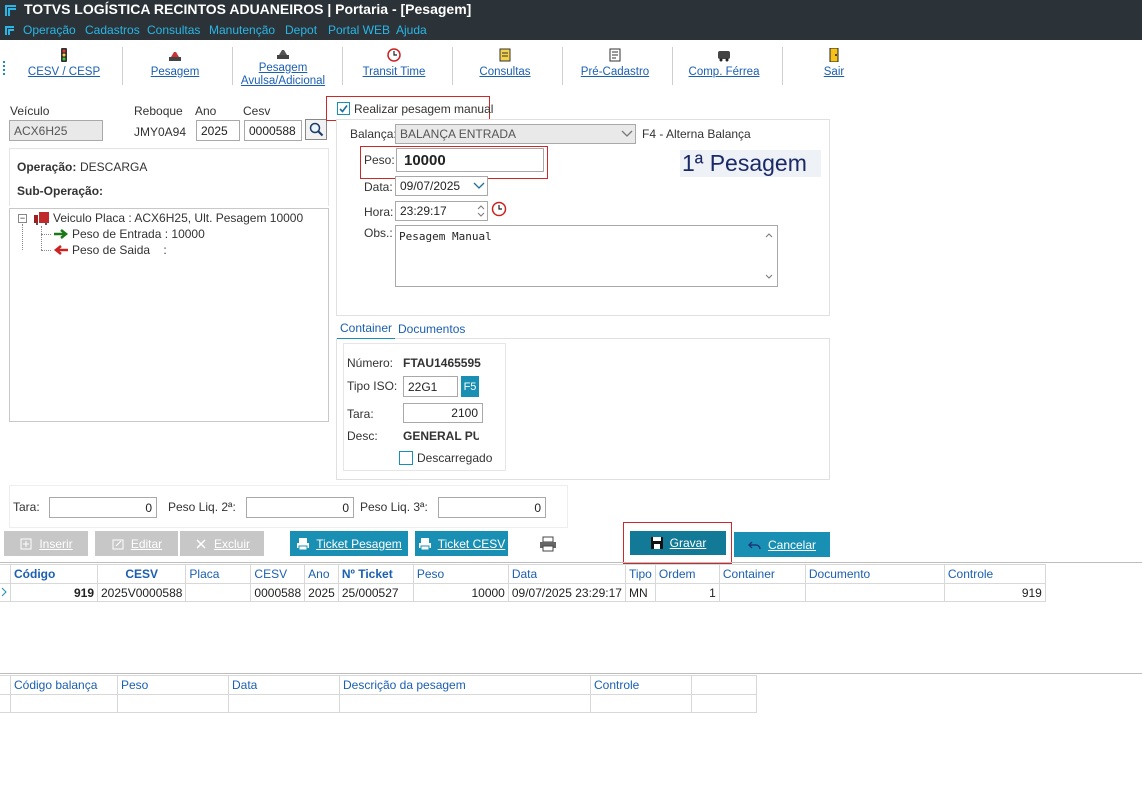 The image size is (1142, 794). I want to click on col-placa: Placa, so click(218, 574).